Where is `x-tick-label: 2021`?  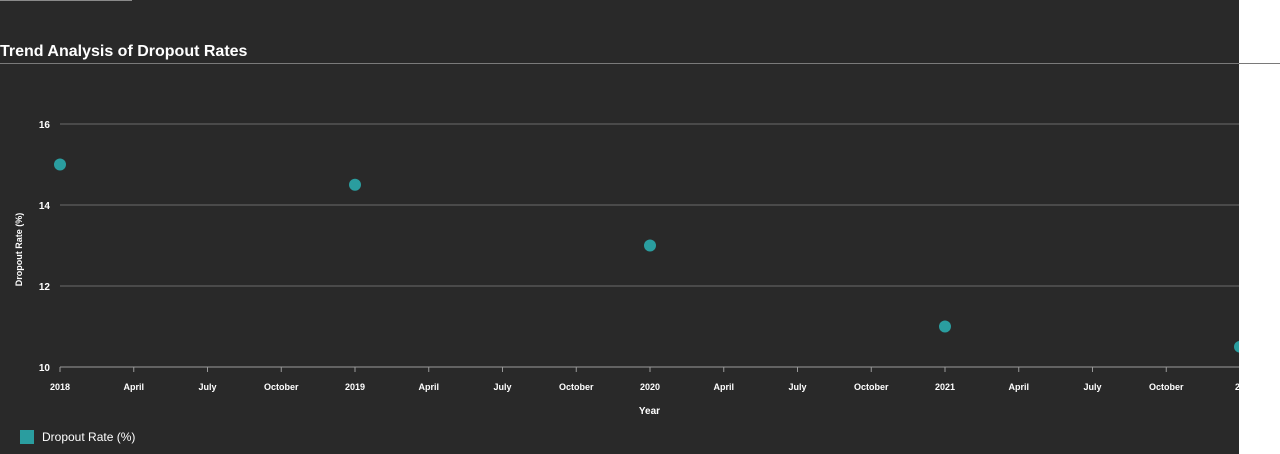 x-tick-label: 2021 is located at coordinates (945, 387).